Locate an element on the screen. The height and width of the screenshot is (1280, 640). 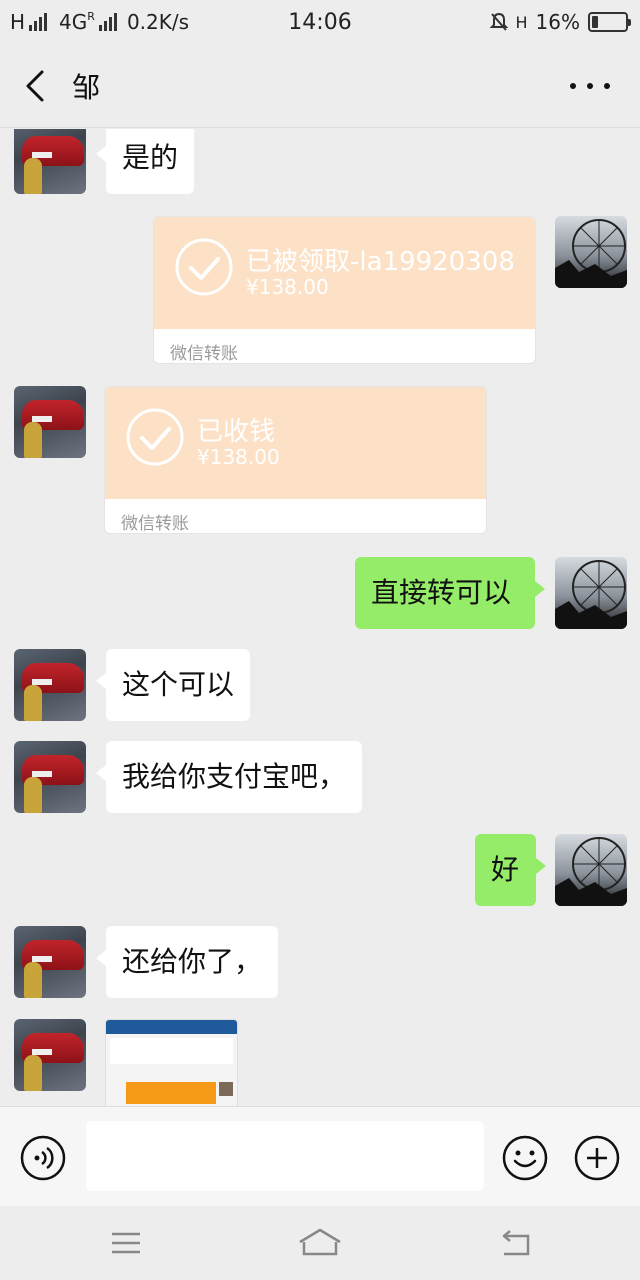
message-text: 这个可以 is located at coordinates (178, 684).